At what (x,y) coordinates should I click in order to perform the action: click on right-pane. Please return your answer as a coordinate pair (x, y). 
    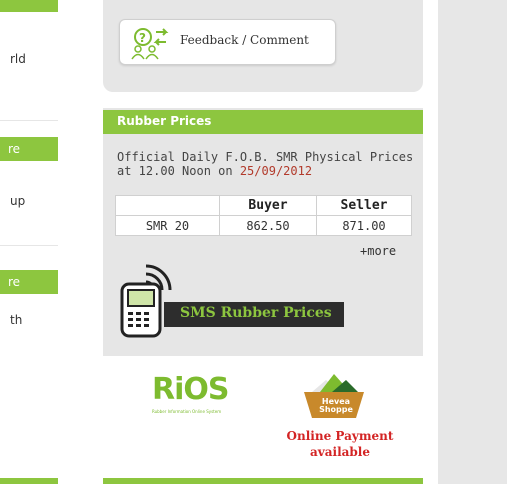
    Looking at the image, I should click on (472, 242).